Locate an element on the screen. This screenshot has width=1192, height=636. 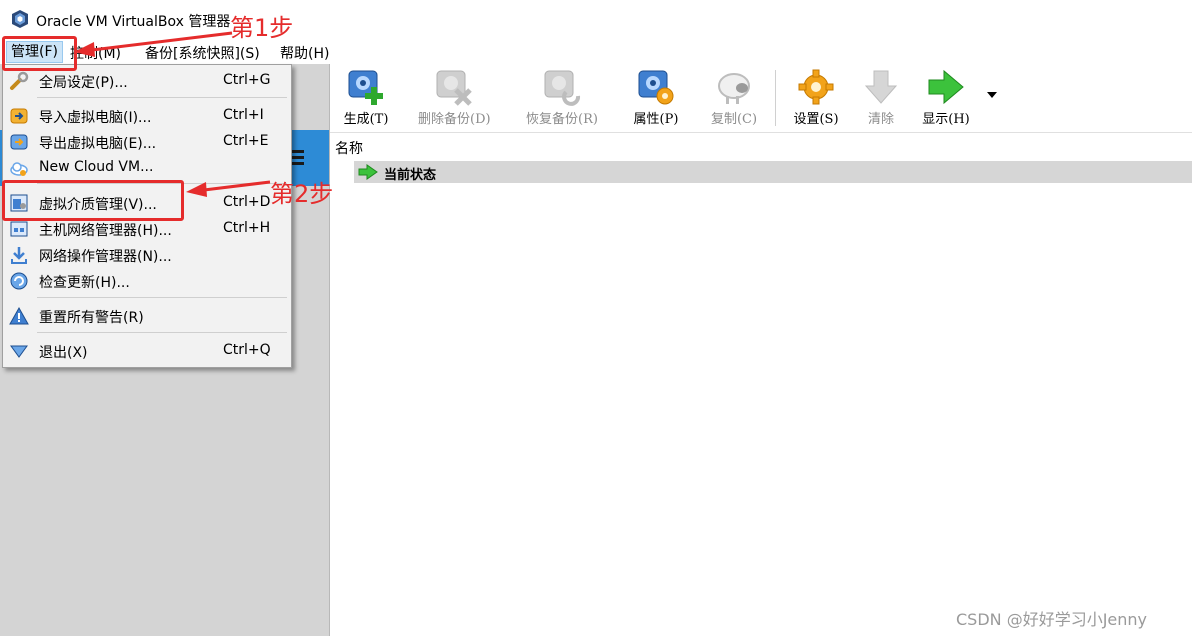
watermark: CSDN @好好学习小Jenny is located at coordinates (1052, 619).